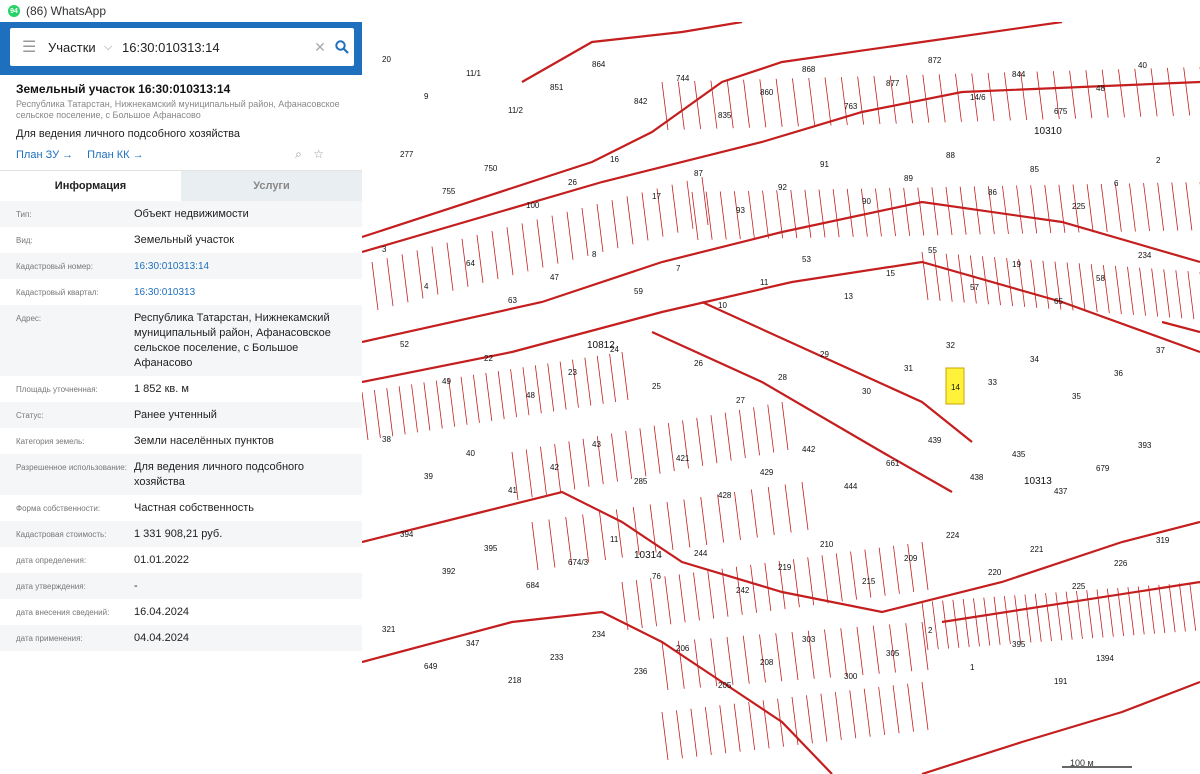 This screenshot has height=774, width=1200. I want to click on object-title: Земельный участок 16:30:010313:14, so click(123, 89).